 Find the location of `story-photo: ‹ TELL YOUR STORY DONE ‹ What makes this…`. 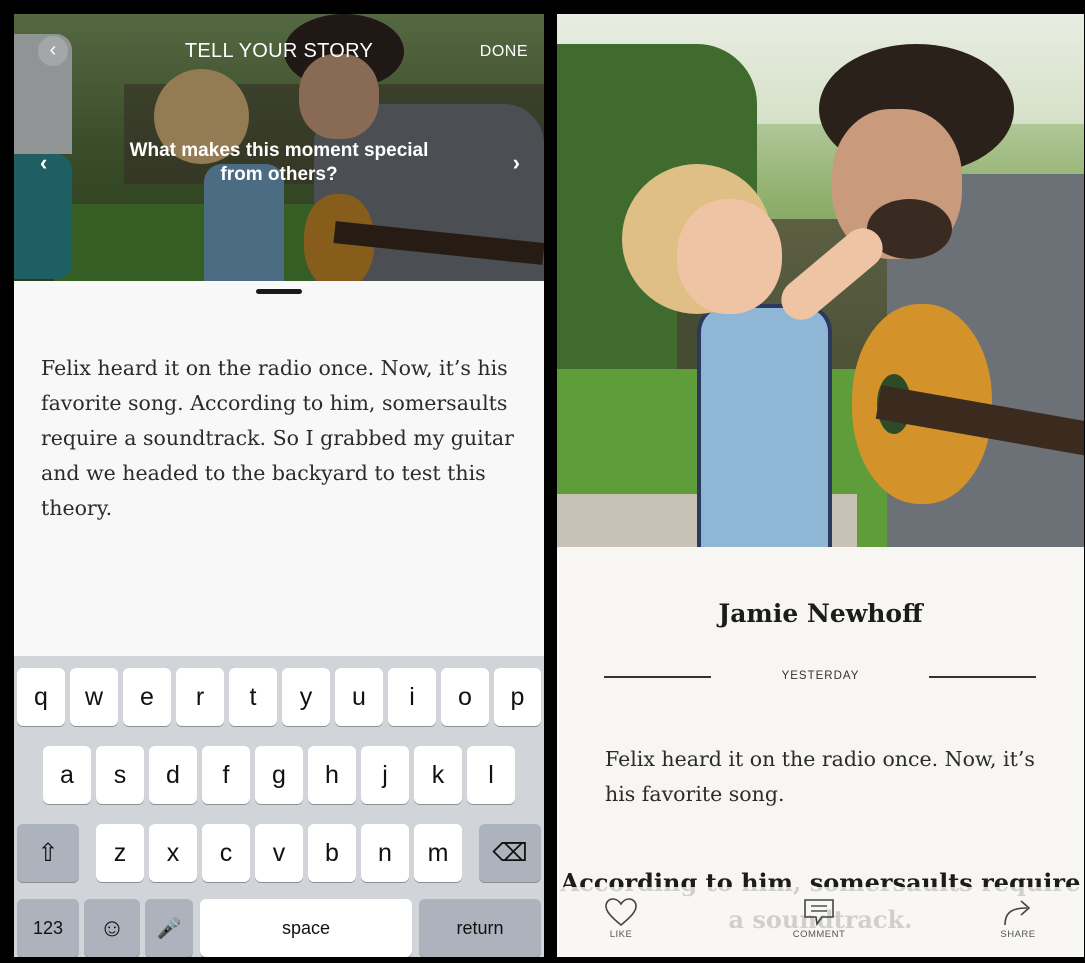

story-photo: ‹ TELL YOUR STORY DONE ‹ What makes this… is located at coordinates (279, 147).